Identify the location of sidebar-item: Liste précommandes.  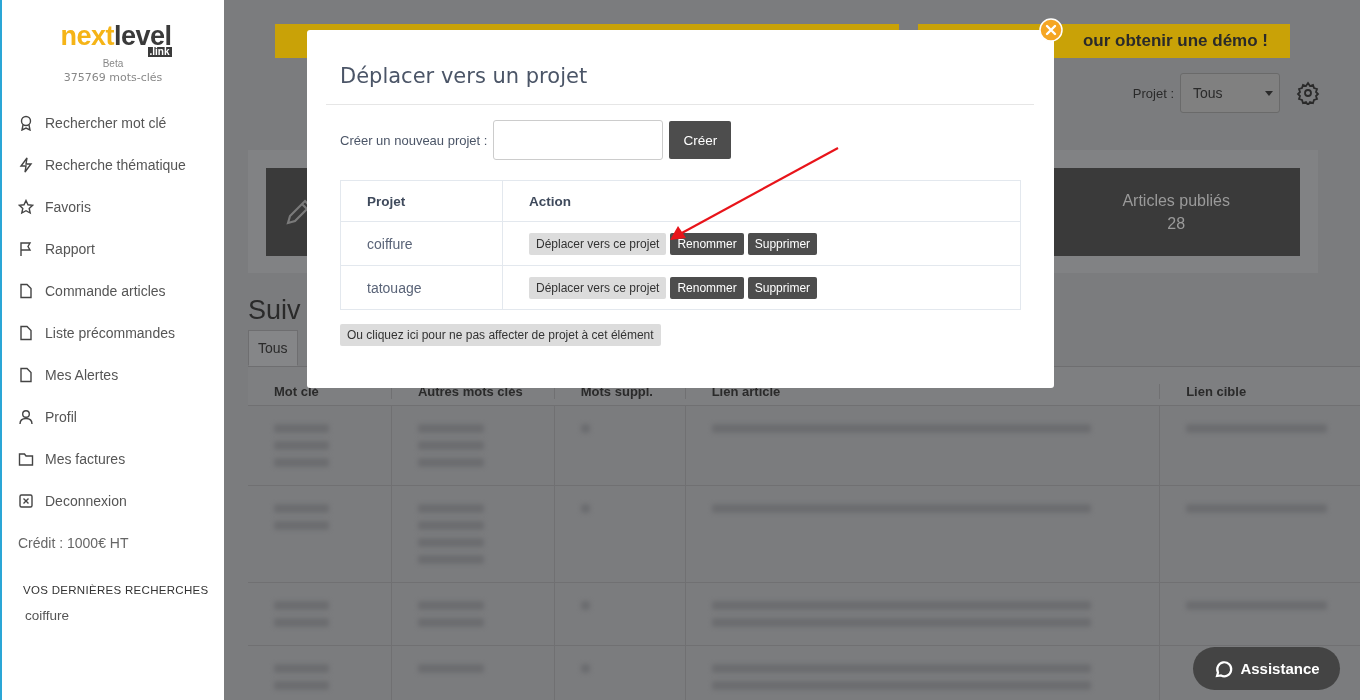
(94, 333).